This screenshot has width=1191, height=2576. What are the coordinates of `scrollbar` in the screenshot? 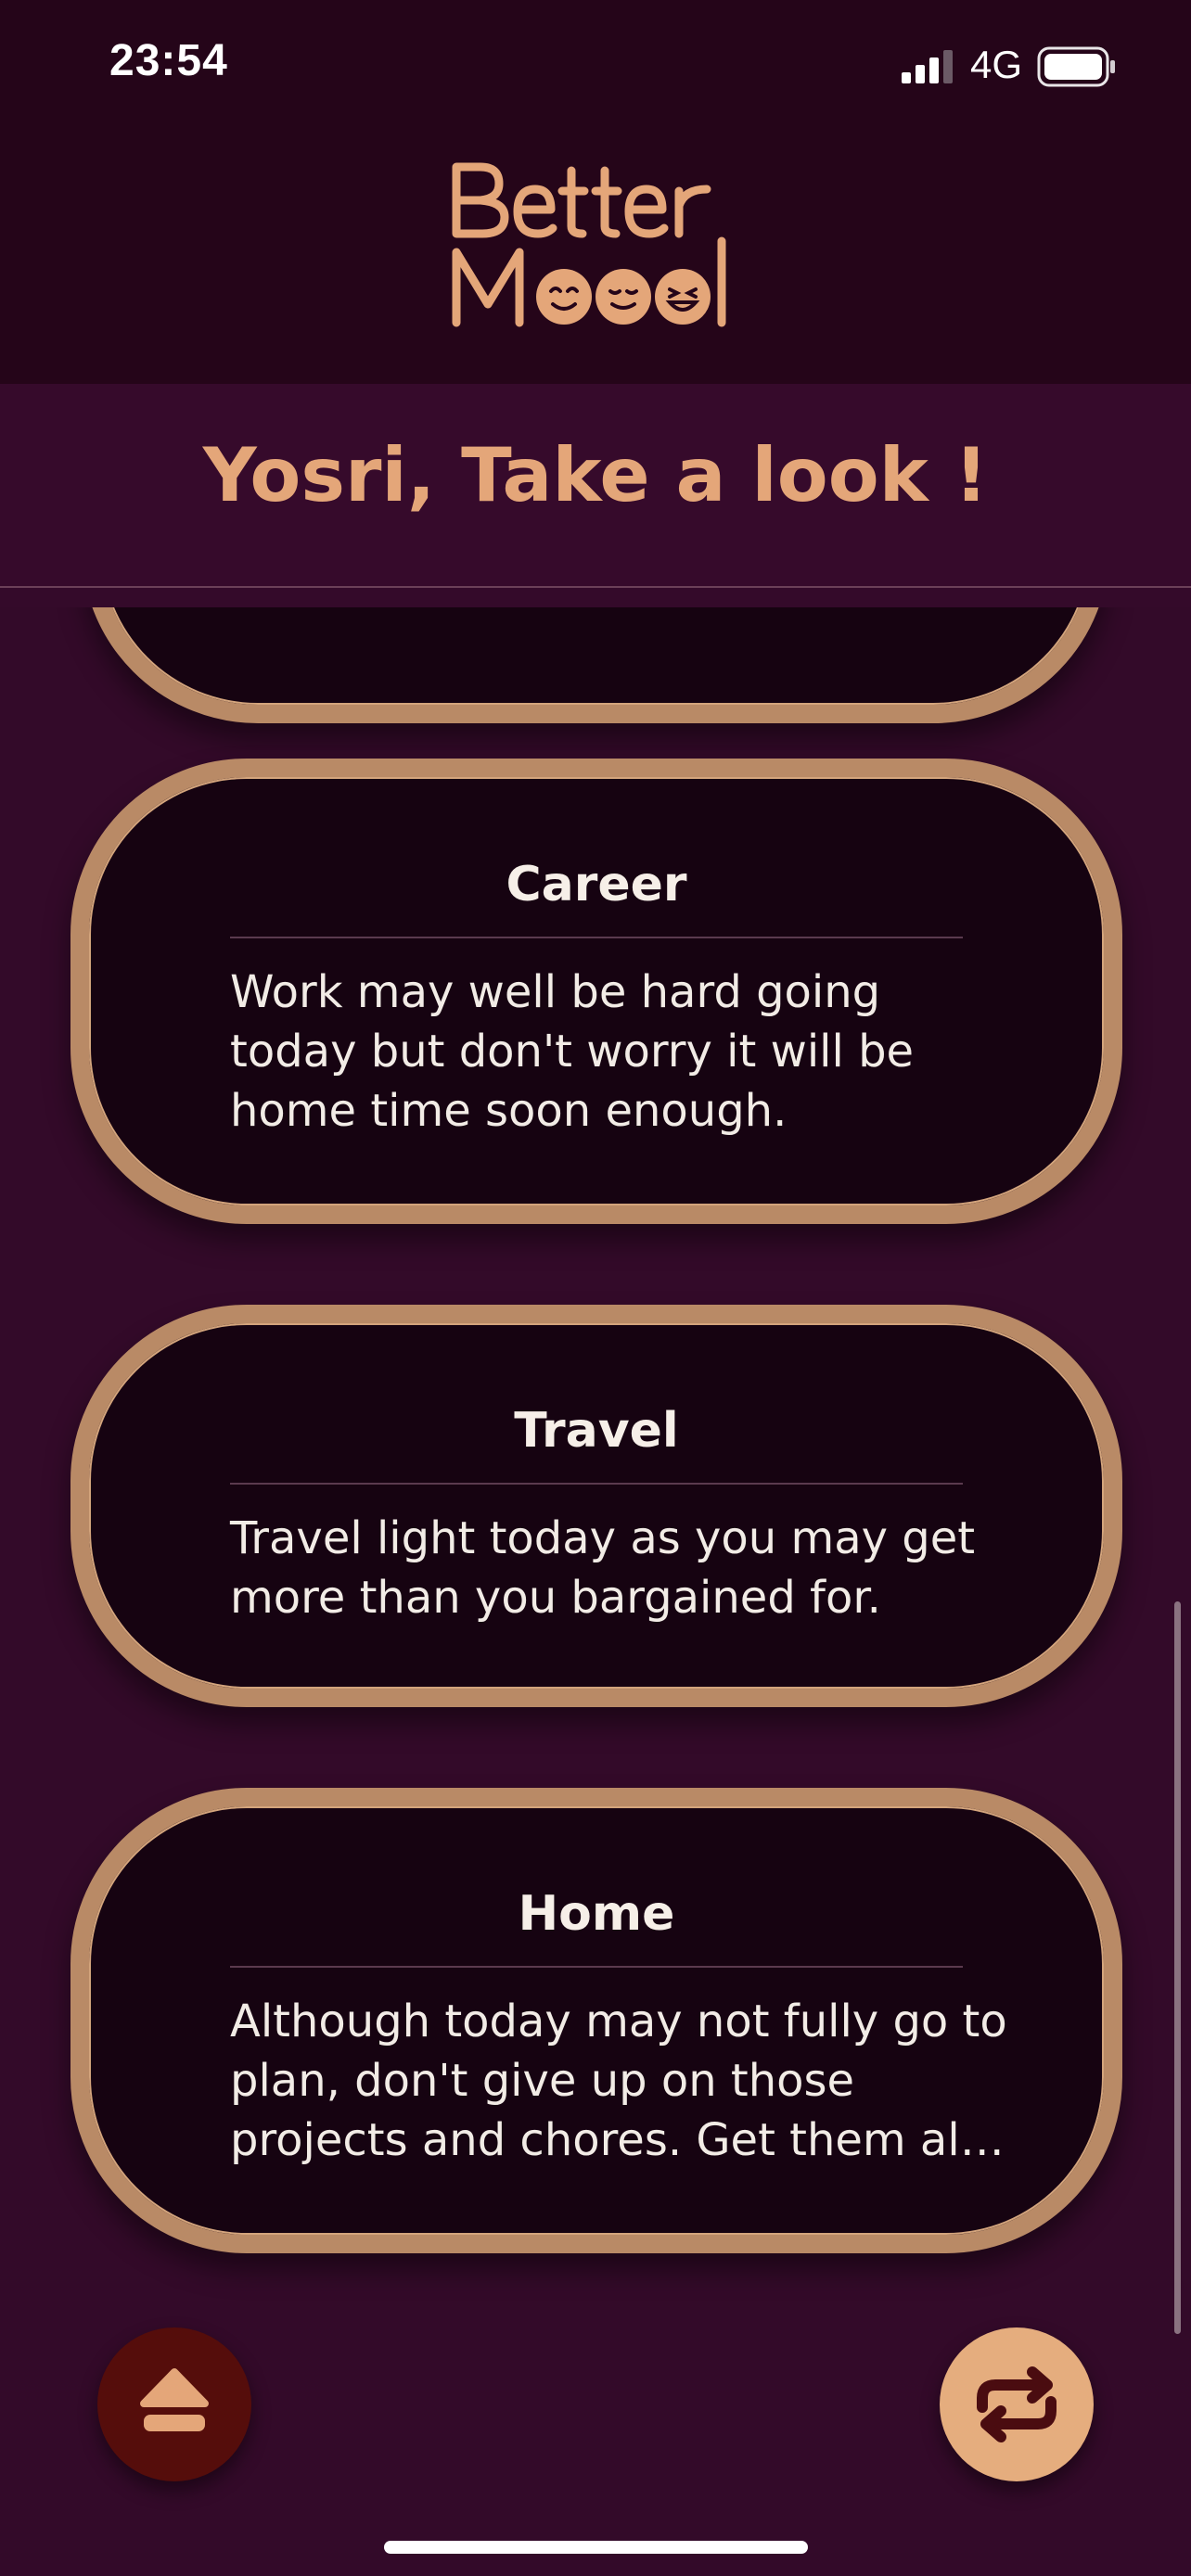 It's located at (1177, 1967).